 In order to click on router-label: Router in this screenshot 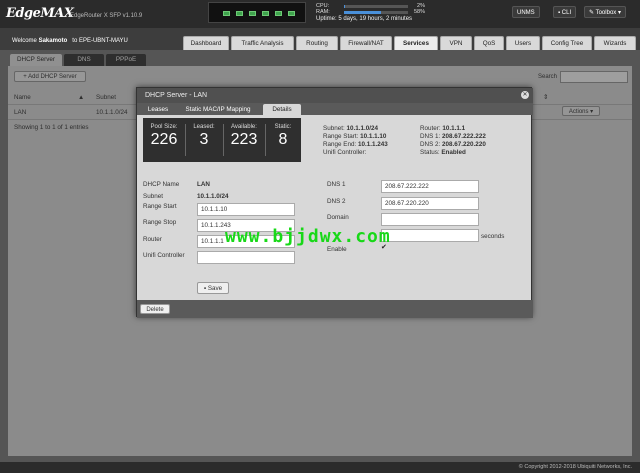, I will do `click(152, 239)`.